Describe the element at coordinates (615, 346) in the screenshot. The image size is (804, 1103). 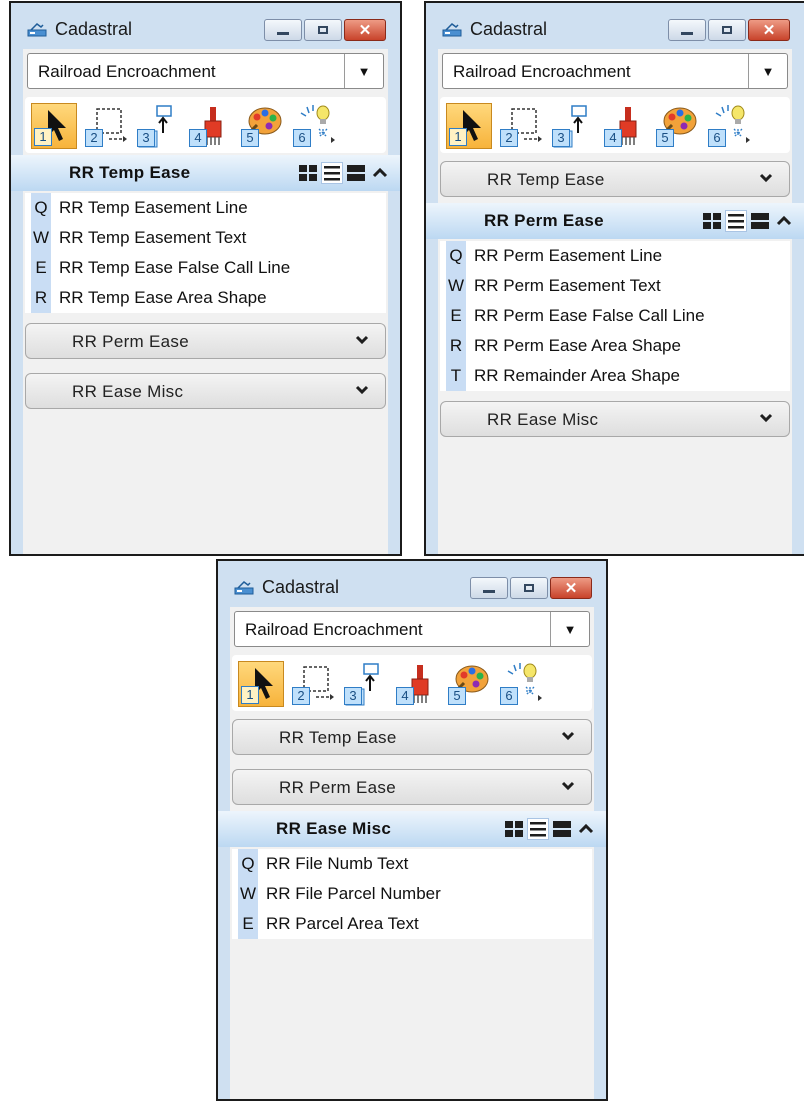
I see `list-item: R RR Perm Ease Area Shape` at that location.